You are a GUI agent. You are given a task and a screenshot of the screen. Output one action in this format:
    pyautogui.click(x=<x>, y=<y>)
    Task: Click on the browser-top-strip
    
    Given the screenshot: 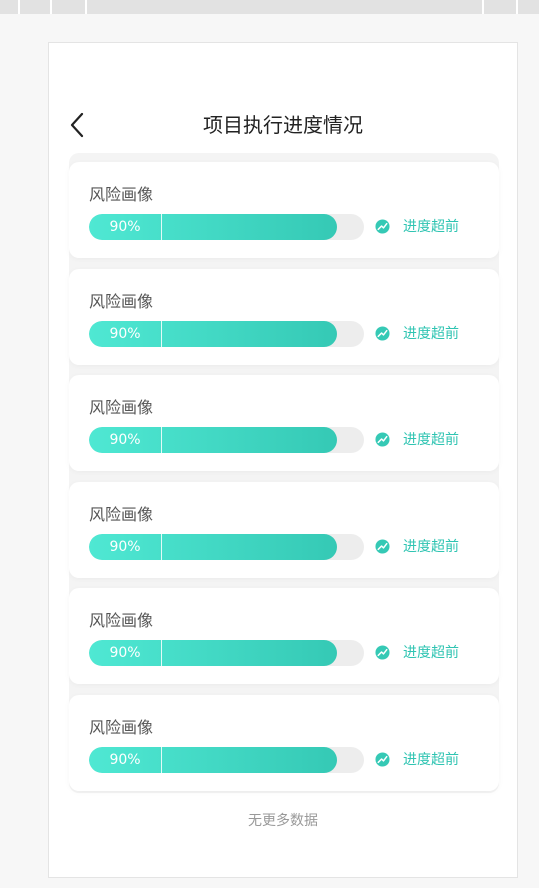 What is the action you would take?
    pyautogui.click(x=269, y=7)
    